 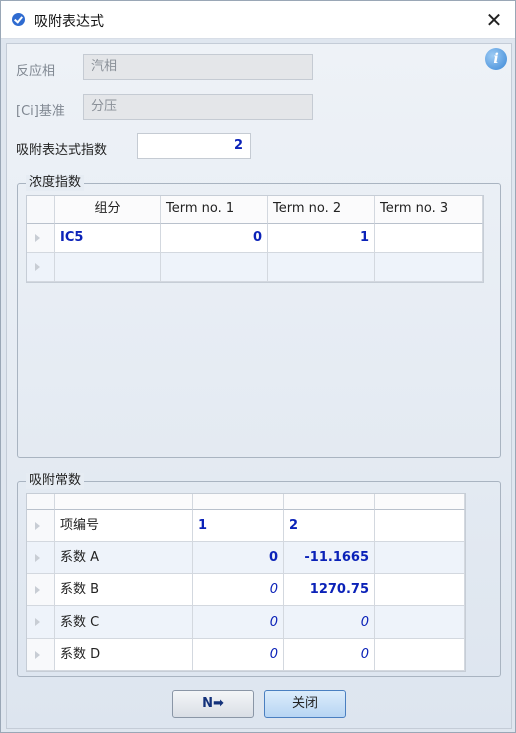 I want to click on row-label: 系数 B, so click(x=124, y=590).